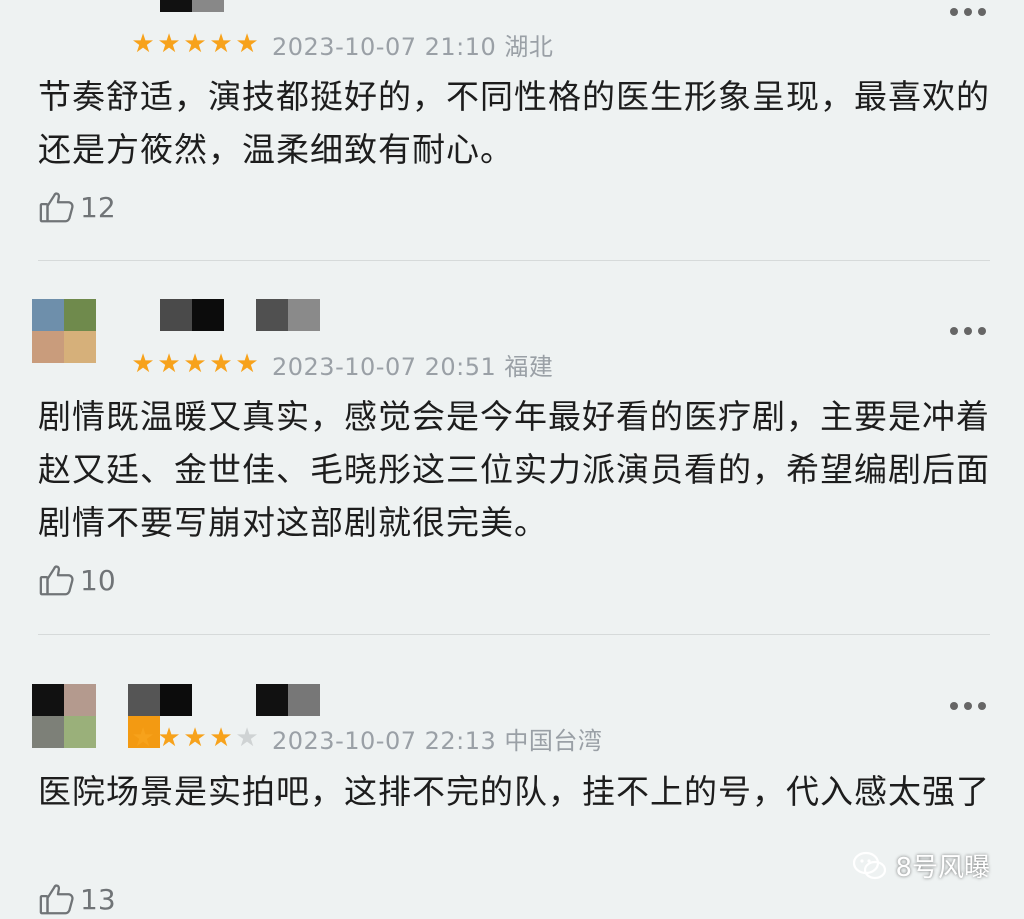 The width and height of the screenshot is (1024, 919). Describe the element at coordinates (77, 580) in the screenshot. I see `like-button: 10` at that location.